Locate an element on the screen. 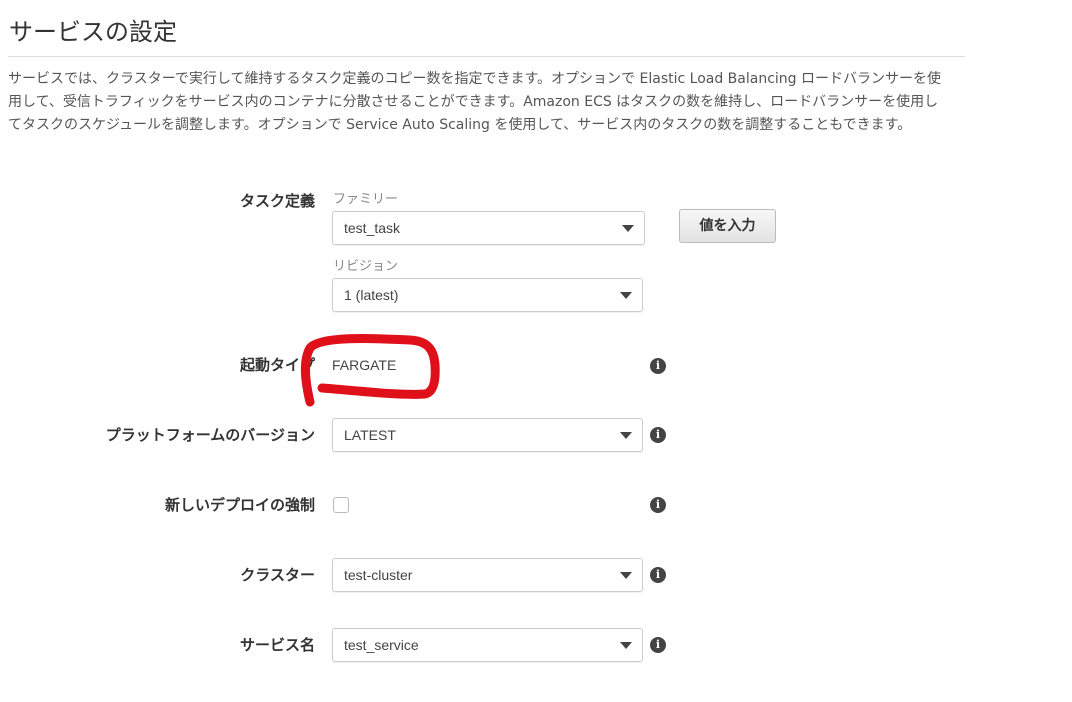  cluster-select-value: test-cluster is located at coordinates (378, 575).